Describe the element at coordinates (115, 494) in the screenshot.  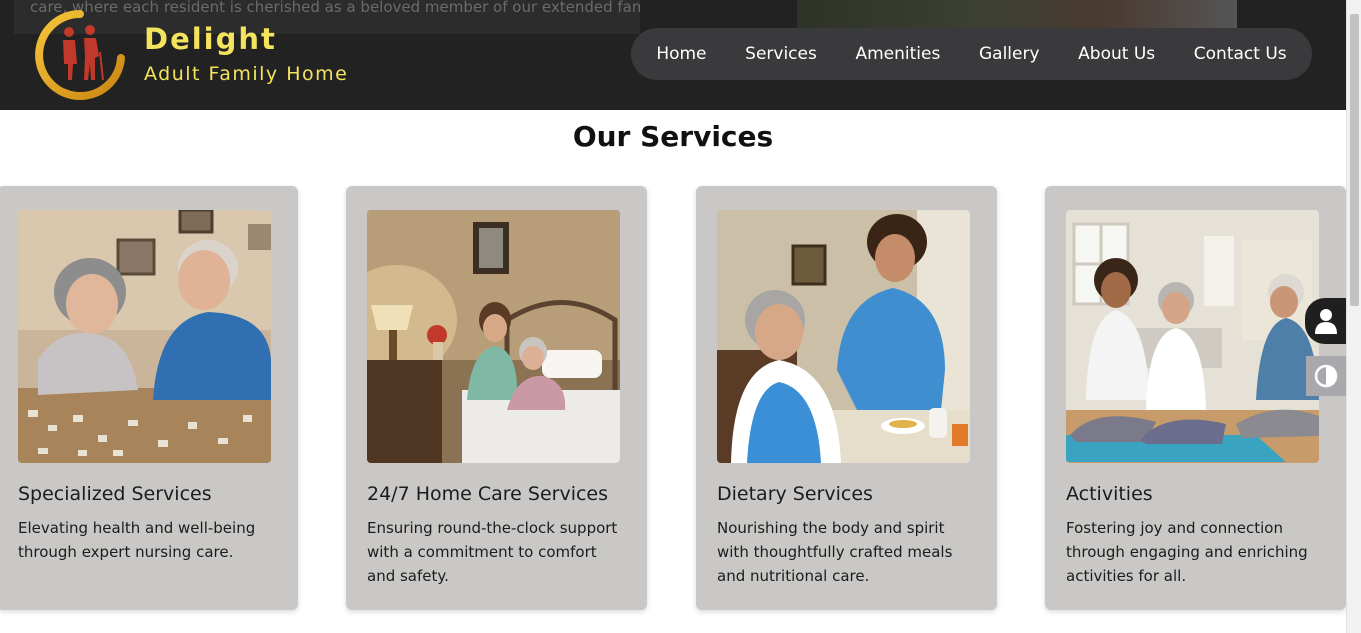
I see `service-card-title: Specialized Services` at that location.